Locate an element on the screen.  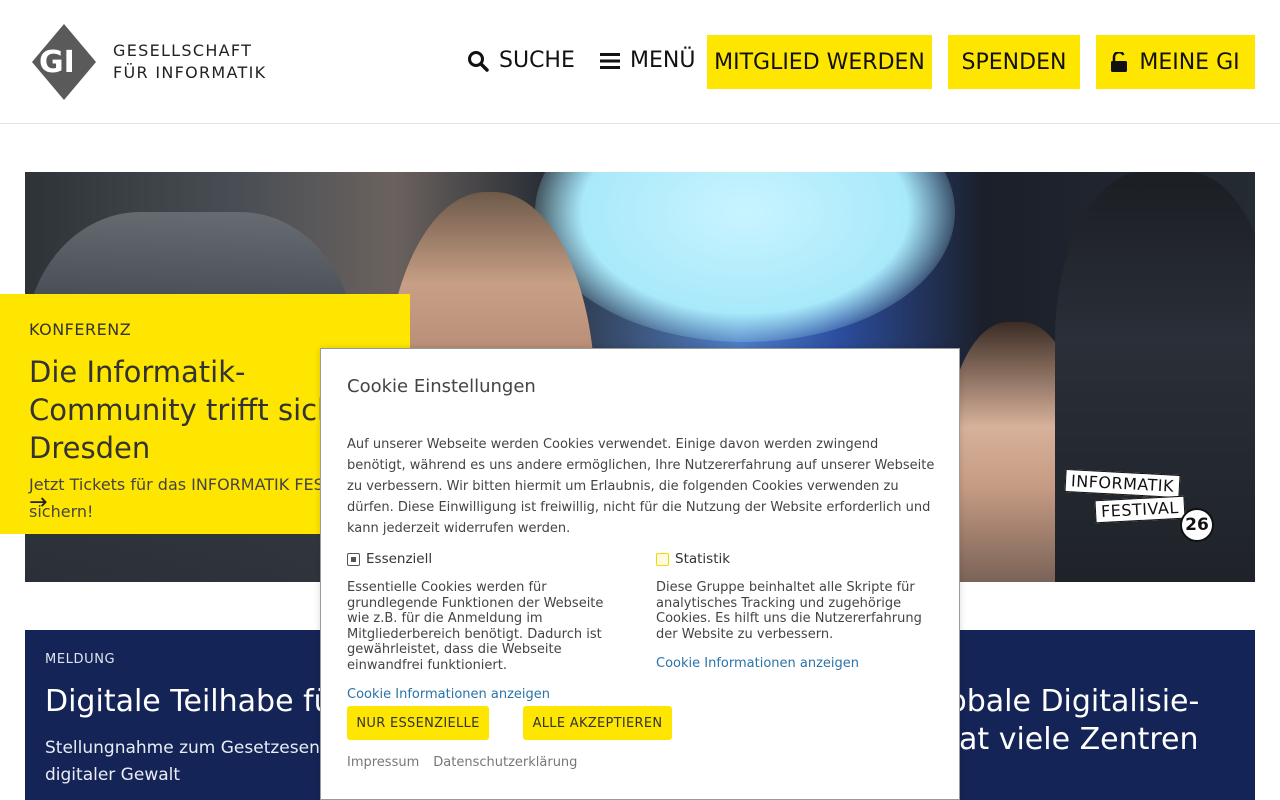
become-member-button: MITGLIED WERDEN is located at coordinates (819, 62).